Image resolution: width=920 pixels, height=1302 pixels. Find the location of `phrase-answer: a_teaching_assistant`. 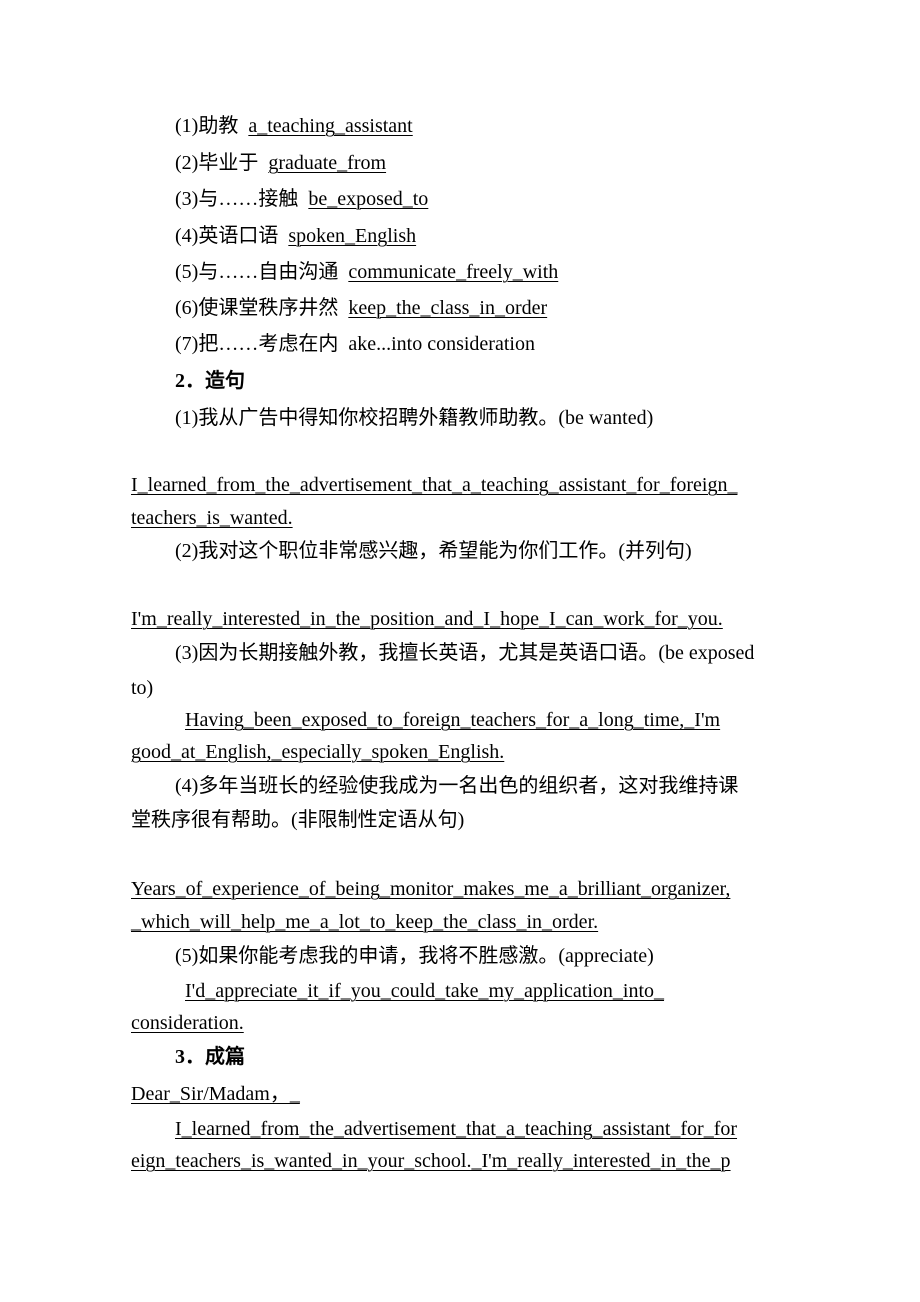

phrase-answer: a_teaching_assistant is located at coordinates (330, 126).